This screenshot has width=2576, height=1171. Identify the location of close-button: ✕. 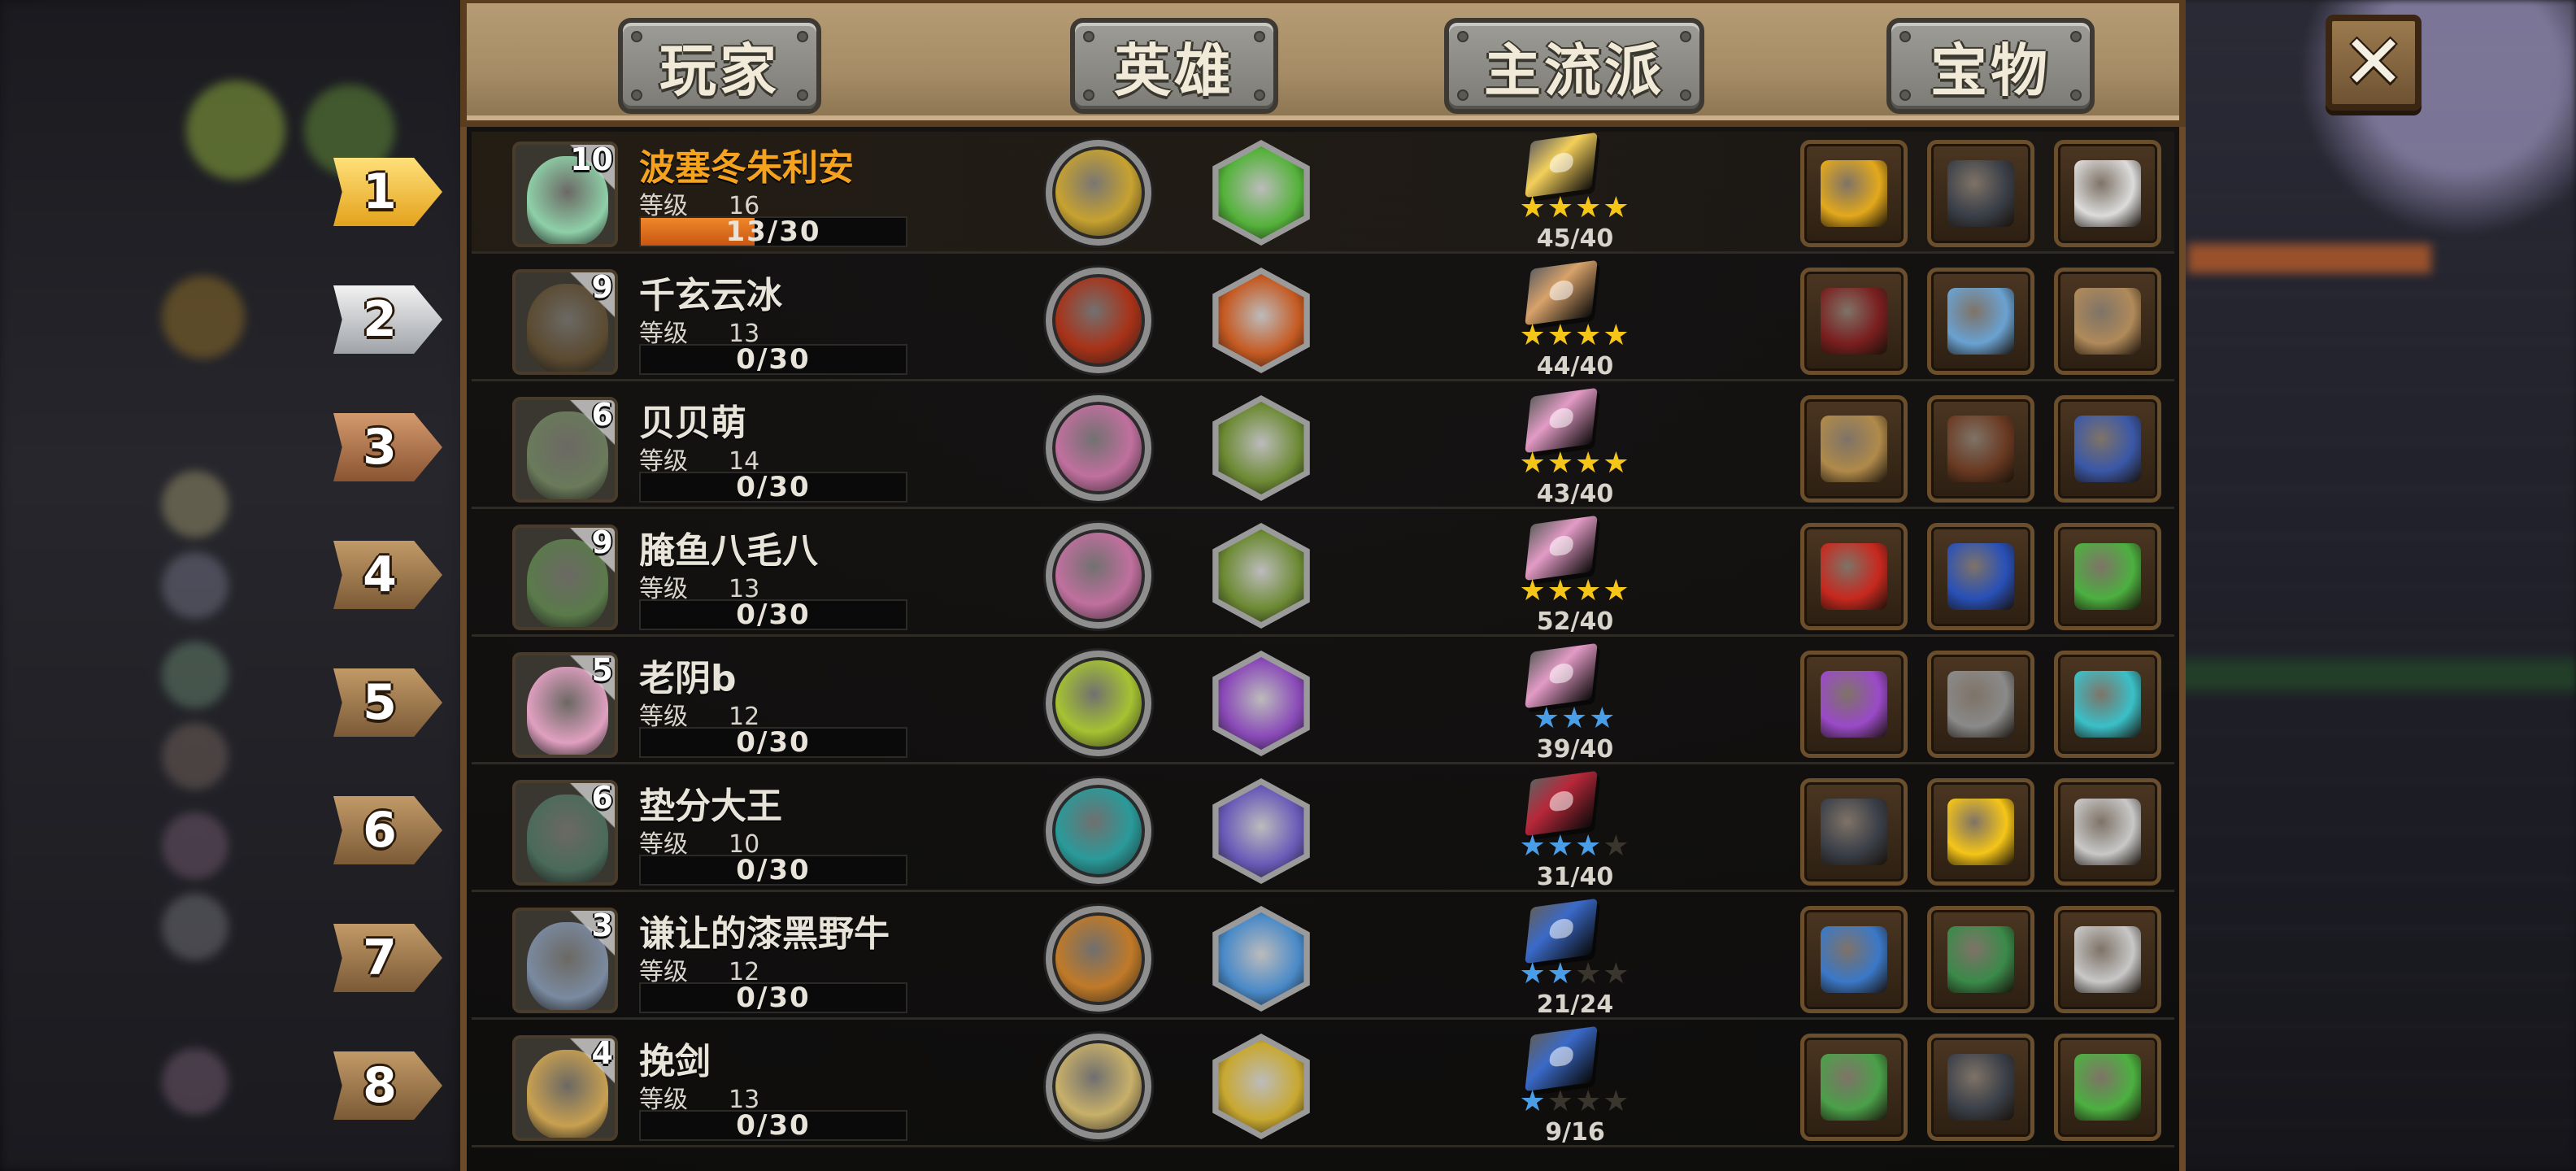
(2374, 63).